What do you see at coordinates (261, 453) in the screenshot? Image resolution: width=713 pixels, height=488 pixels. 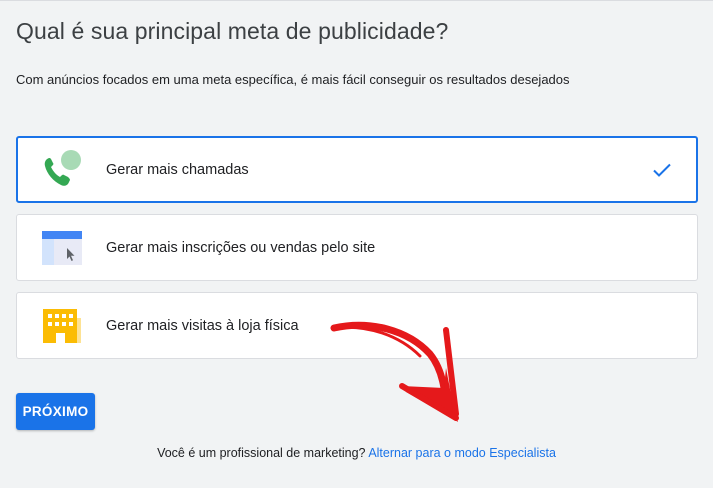 I see `footer-question: Você é um profissional de marketing?` at bounding box center [261, 453].